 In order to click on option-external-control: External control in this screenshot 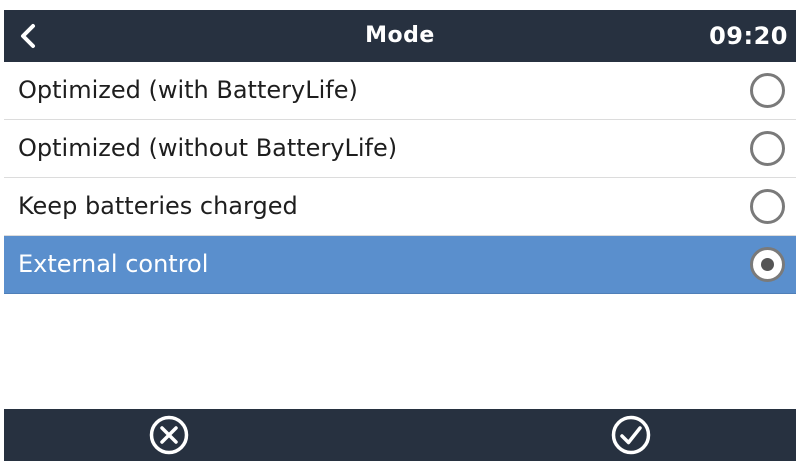, I will do `click(400, 265)`.